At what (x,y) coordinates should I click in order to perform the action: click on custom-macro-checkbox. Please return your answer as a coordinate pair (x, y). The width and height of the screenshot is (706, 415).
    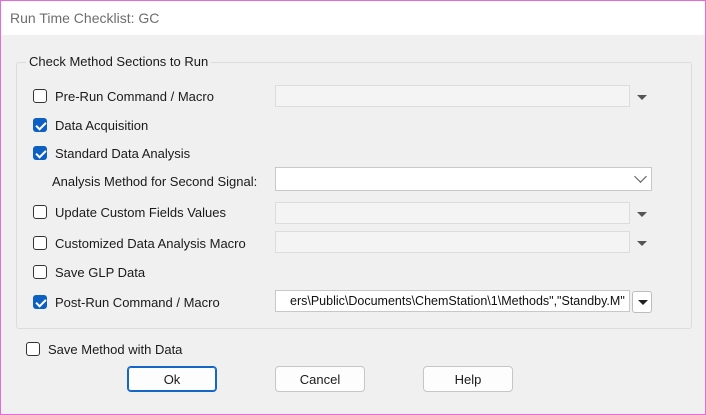
    Looking at the image, I should click on (40, 243).